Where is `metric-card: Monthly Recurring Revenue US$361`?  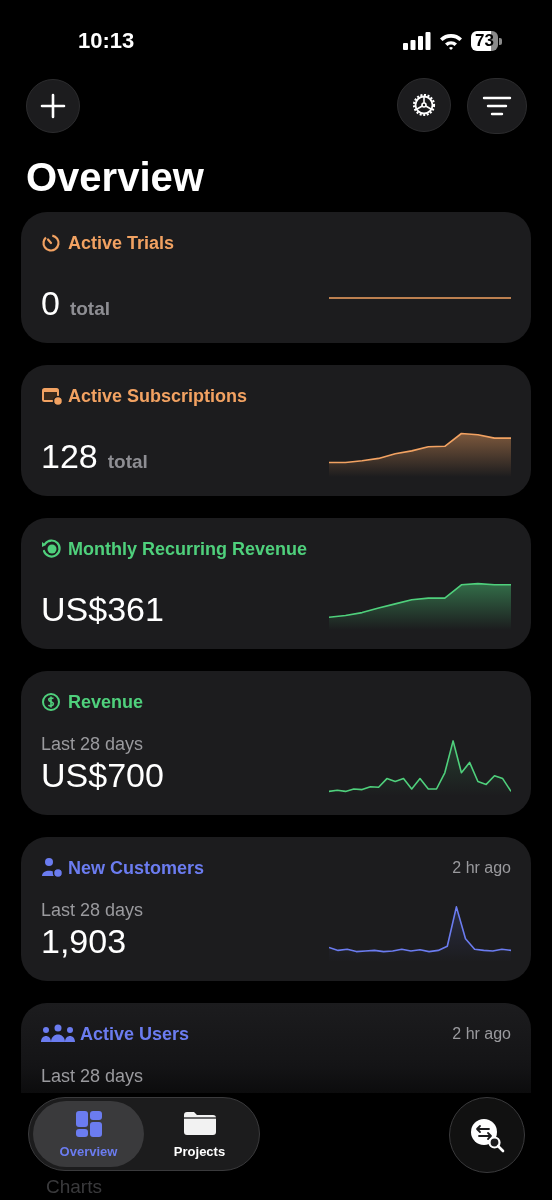
metric-card: Monthly Recurring Revenue US$361 is located at coordinates (276, 583).